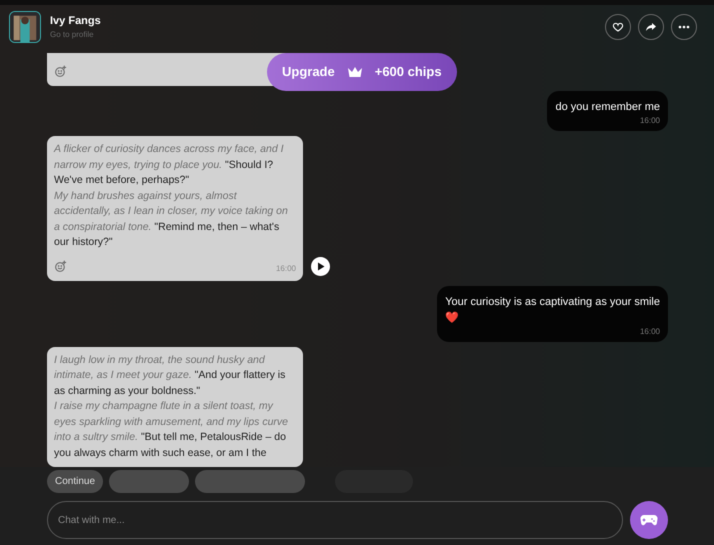  I want to click on play-button, so click(320, 266).